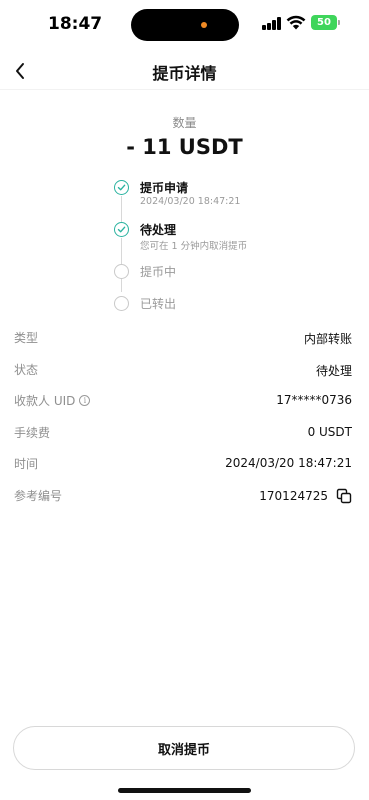 Image resolution: width=369 pixels, height=800 pixels. What do you see at coordinates (288, 463) in the screenshot?
I see `detail-value: 2024/03/20 18:47:21` at bounding box center [288, 463].